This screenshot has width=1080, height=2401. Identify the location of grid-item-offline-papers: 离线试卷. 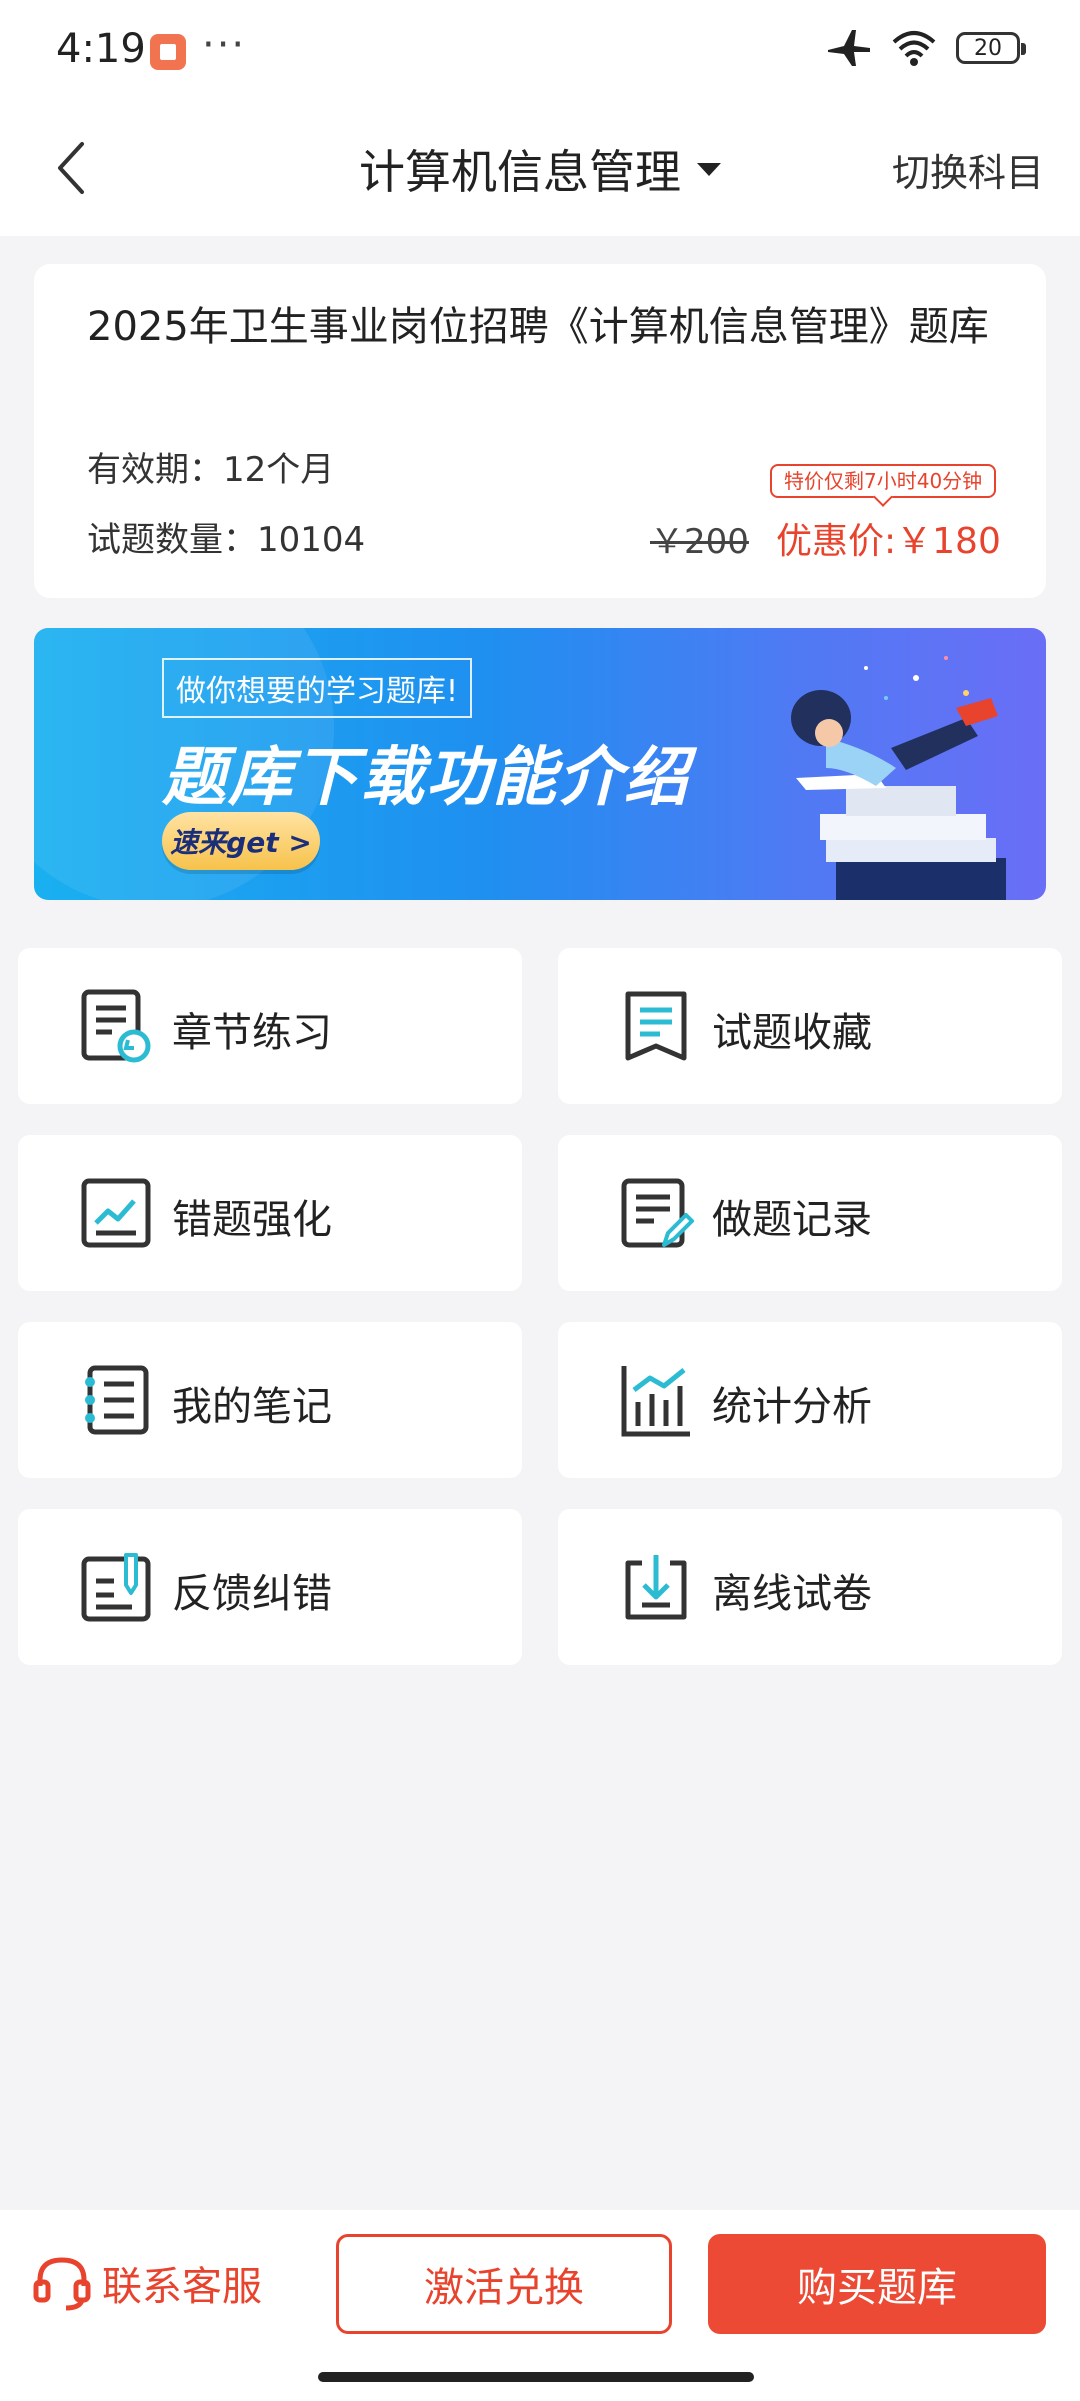
(810, 1587).